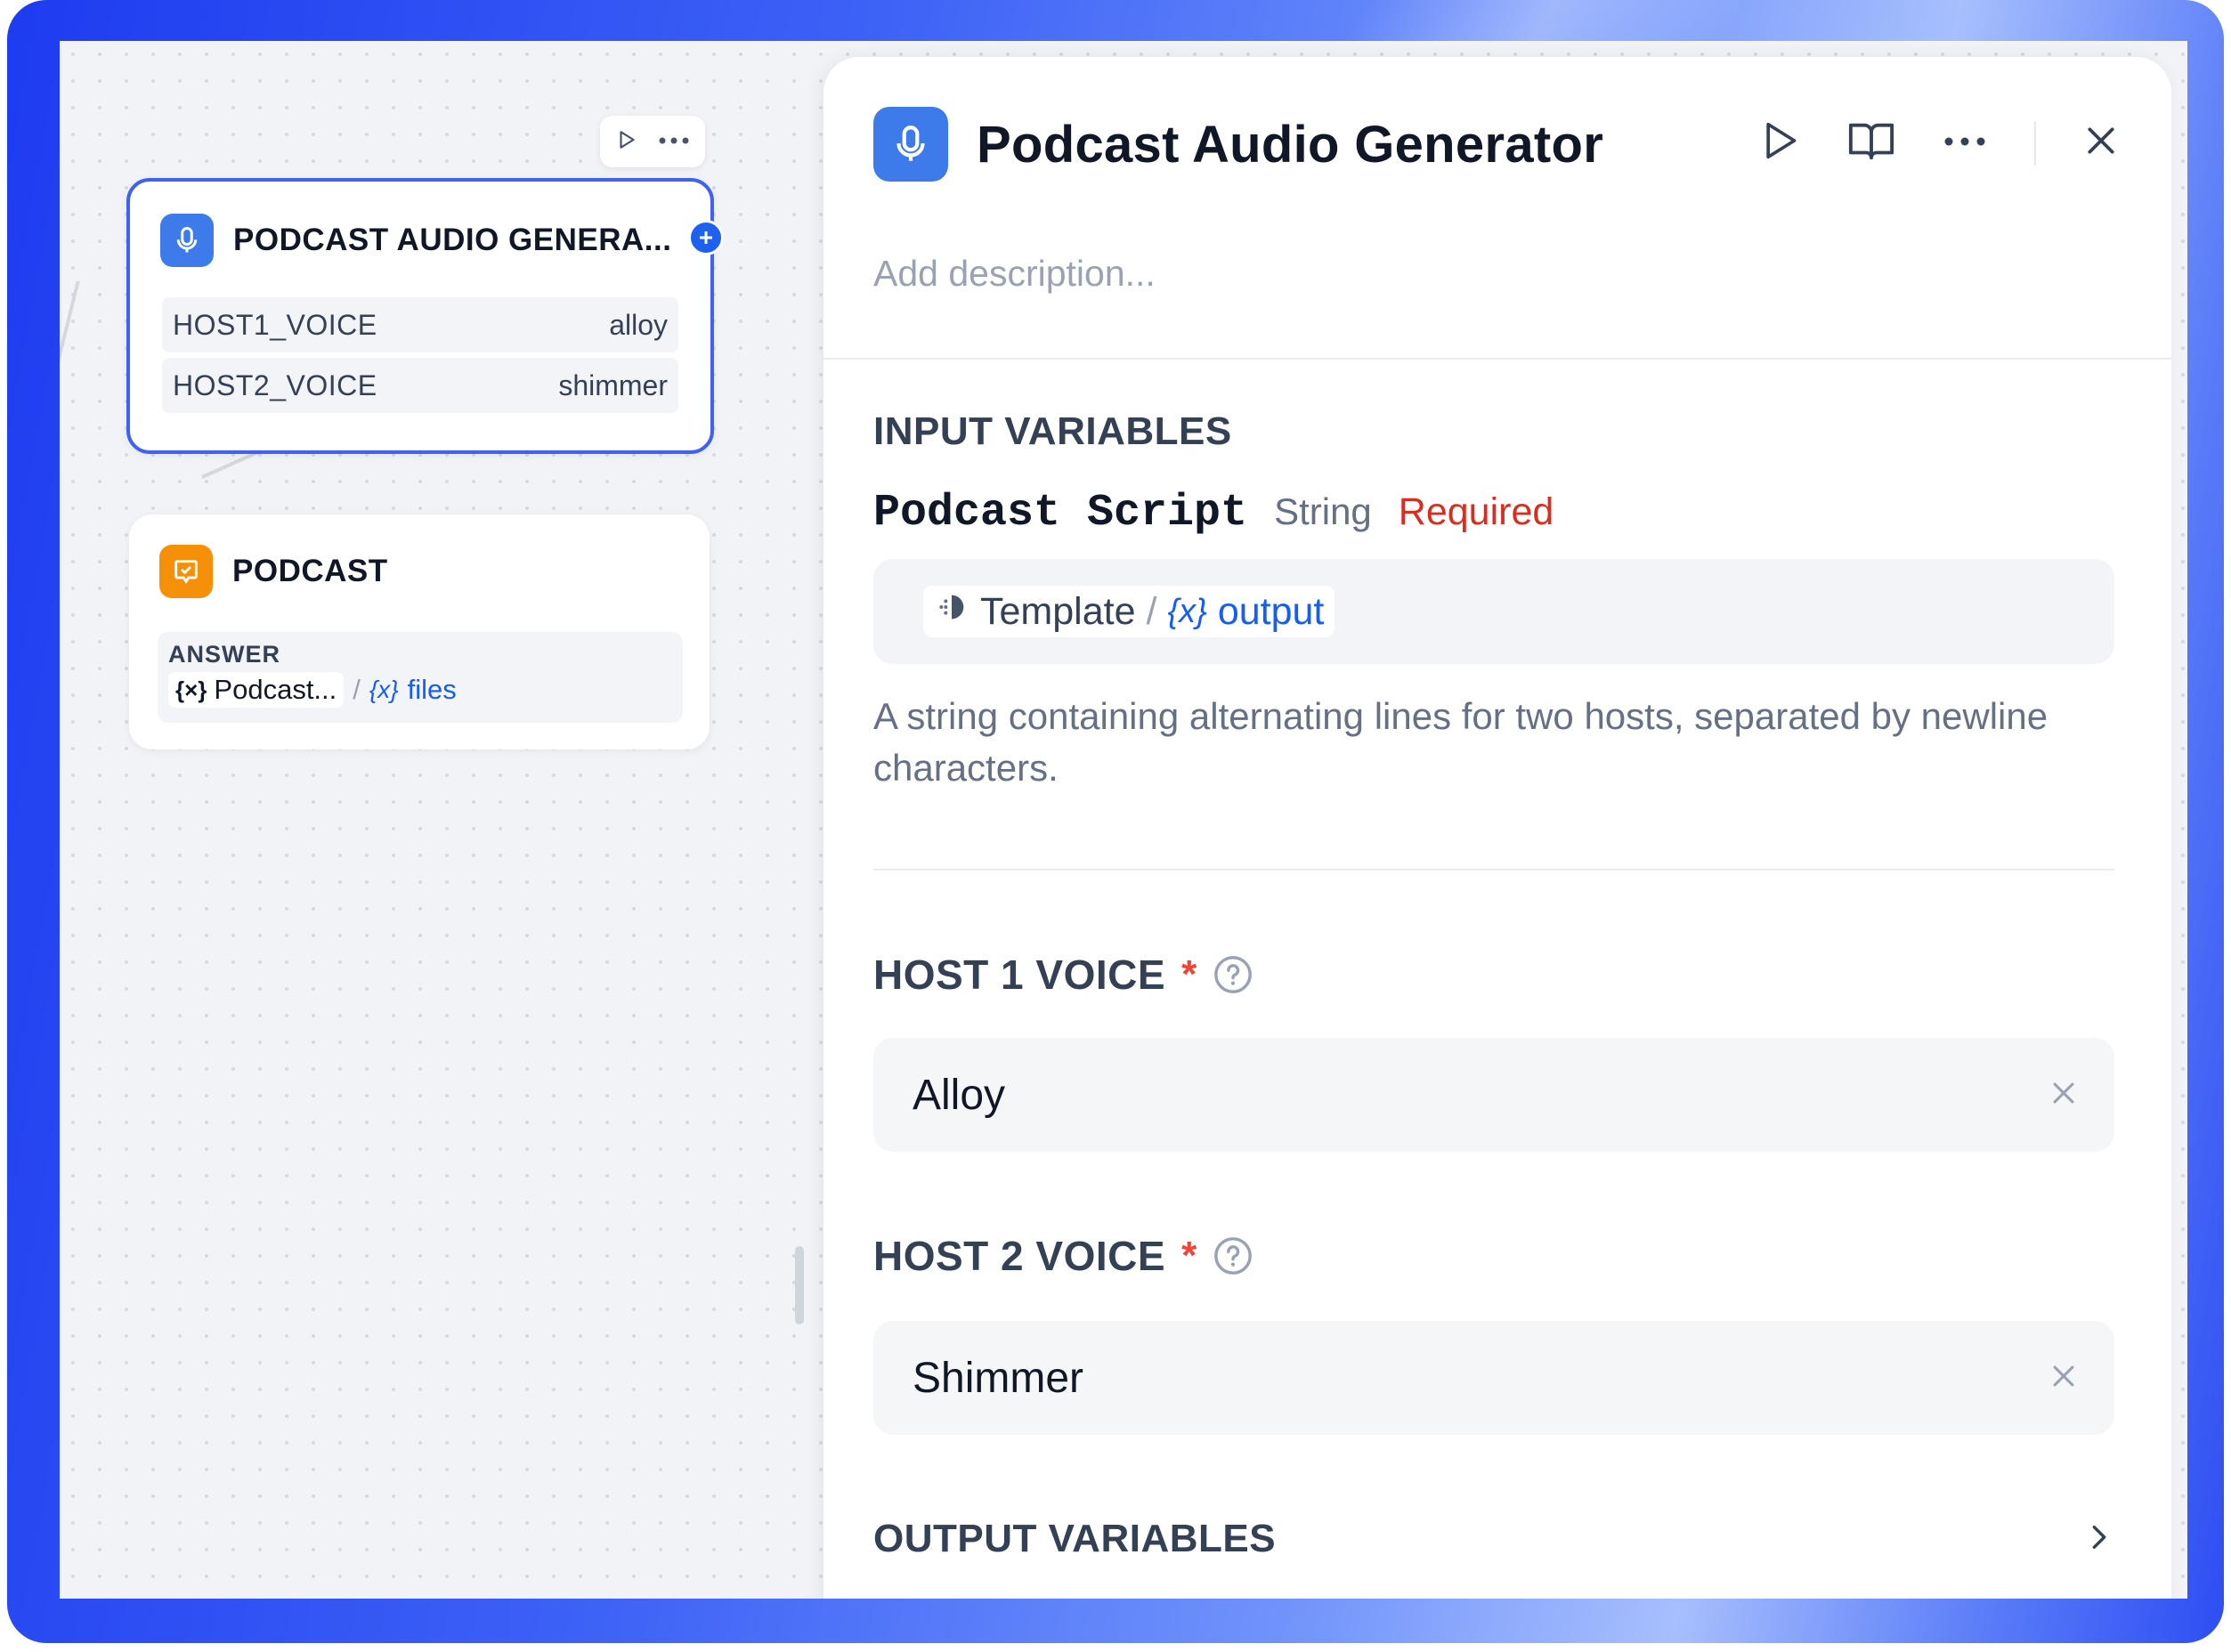  I want to click on panel-resize-handle, so click(799, 1285).